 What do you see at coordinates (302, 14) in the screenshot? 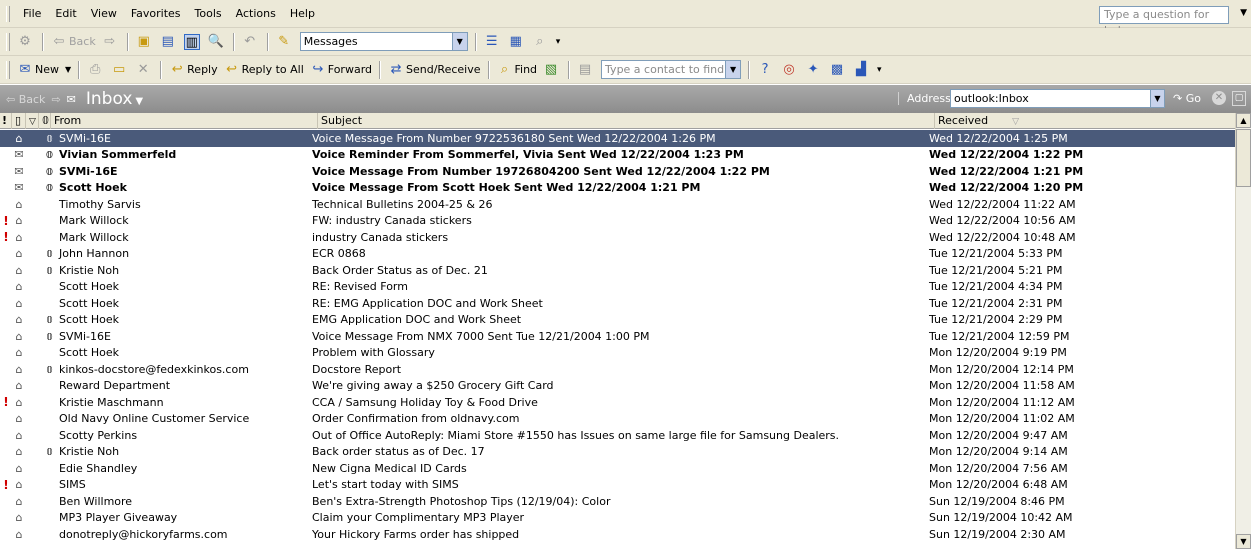
I see `menu-help: Help` at bounding box center [302, 14].